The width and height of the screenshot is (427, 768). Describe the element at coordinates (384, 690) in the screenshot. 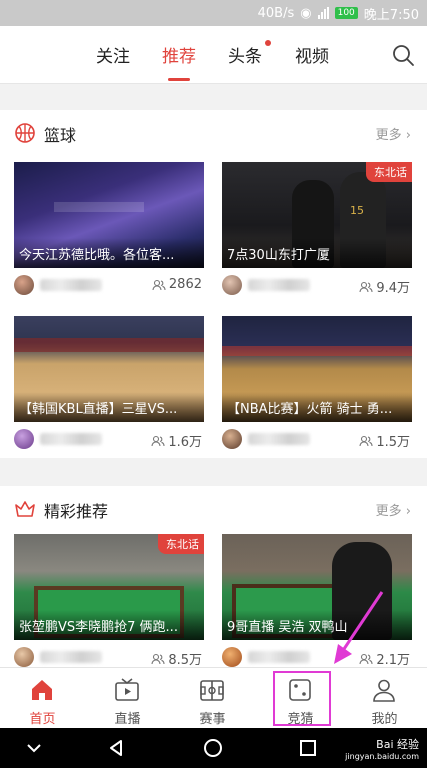

I see `user-icon` at that location.